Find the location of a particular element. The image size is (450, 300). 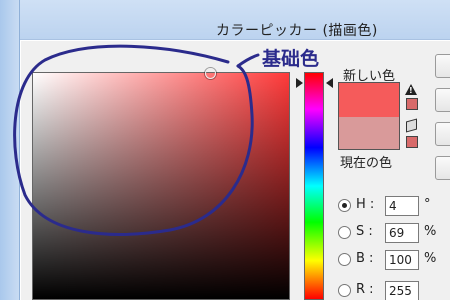

annotation-label: 基础色 is located at coordinates (291, 59).